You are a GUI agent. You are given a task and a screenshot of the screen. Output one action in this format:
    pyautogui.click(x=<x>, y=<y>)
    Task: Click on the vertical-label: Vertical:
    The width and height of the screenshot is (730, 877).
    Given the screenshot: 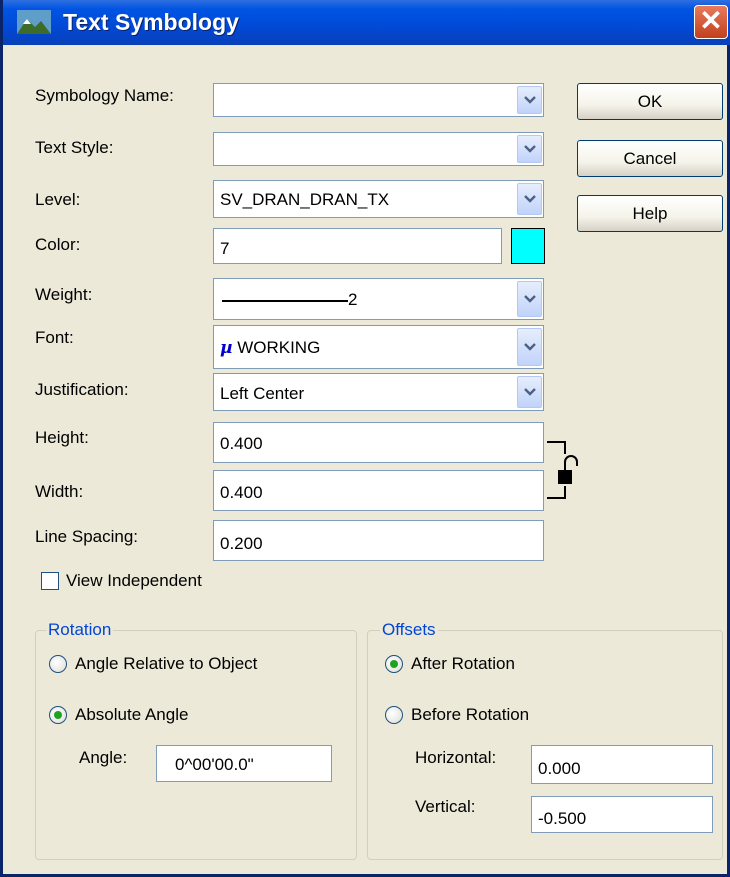 What is the action you would take?
    pyautogui.click(x=445, y=806)
    